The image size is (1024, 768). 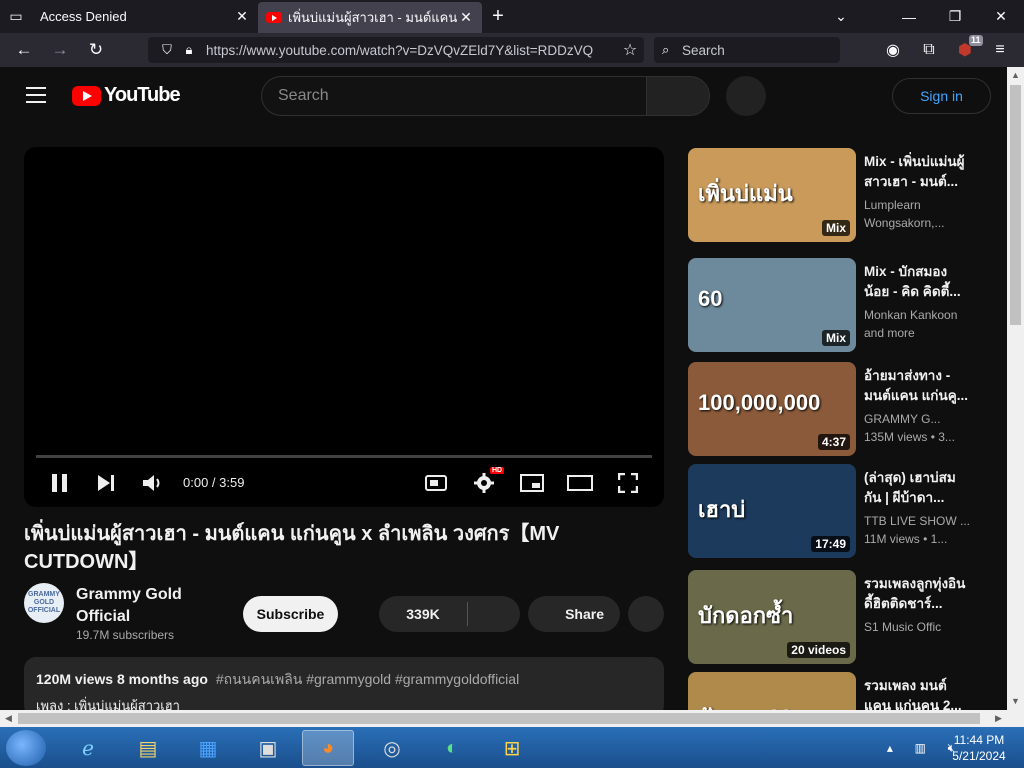 What do you see at coordinates (772, 617) in the screenshot?
I see `video-thumbnail: บักดอกซ้ำ 20 videos` at bounding box center [772, 617].